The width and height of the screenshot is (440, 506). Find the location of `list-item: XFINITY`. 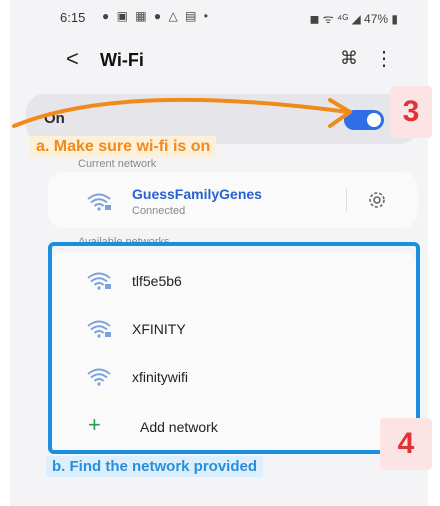

list-item: XFINITY is located at coordinates (233, 329).